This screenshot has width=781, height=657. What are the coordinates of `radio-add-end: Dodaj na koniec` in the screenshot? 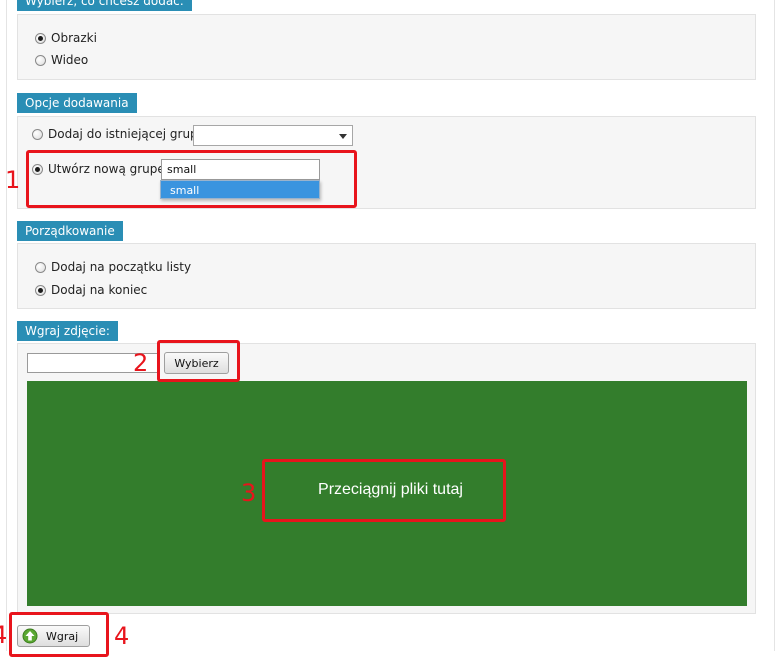 It's located at (91, 290).